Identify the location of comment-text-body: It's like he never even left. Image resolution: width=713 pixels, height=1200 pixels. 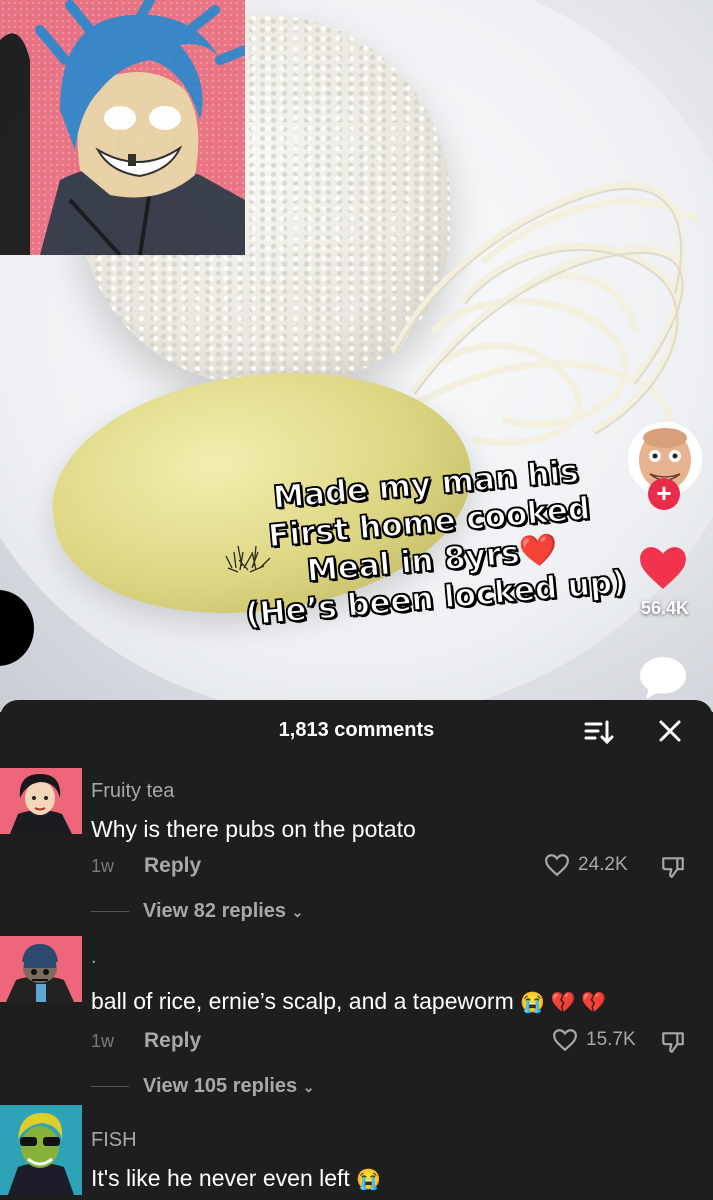
(220, 1178).